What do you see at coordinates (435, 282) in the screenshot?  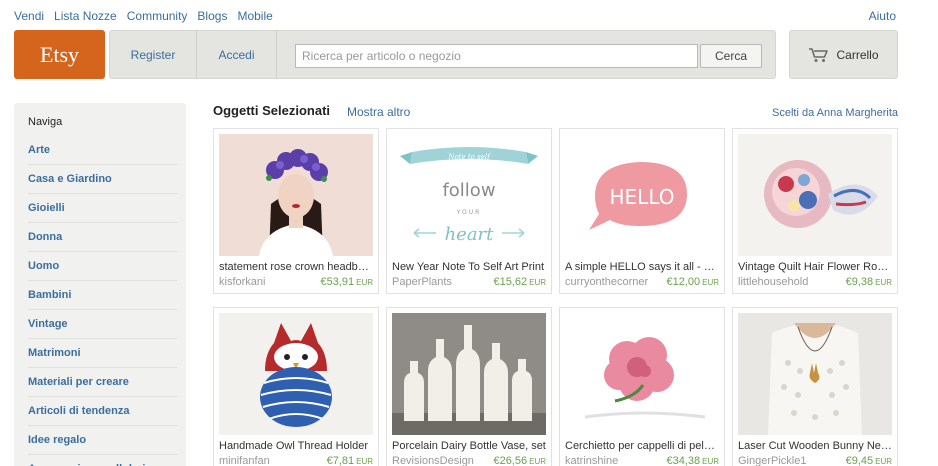 I see `shop-name: PaperPlants` at bounding box center [435, 282].